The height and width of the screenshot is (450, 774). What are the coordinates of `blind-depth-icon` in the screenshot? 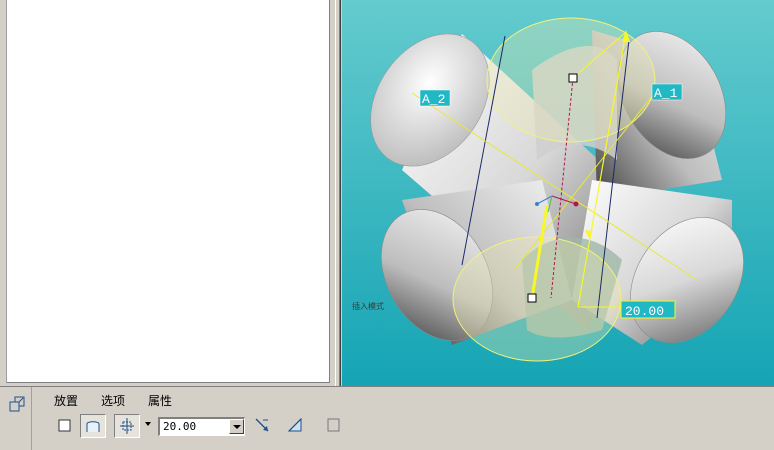 It's located at (127, 426).